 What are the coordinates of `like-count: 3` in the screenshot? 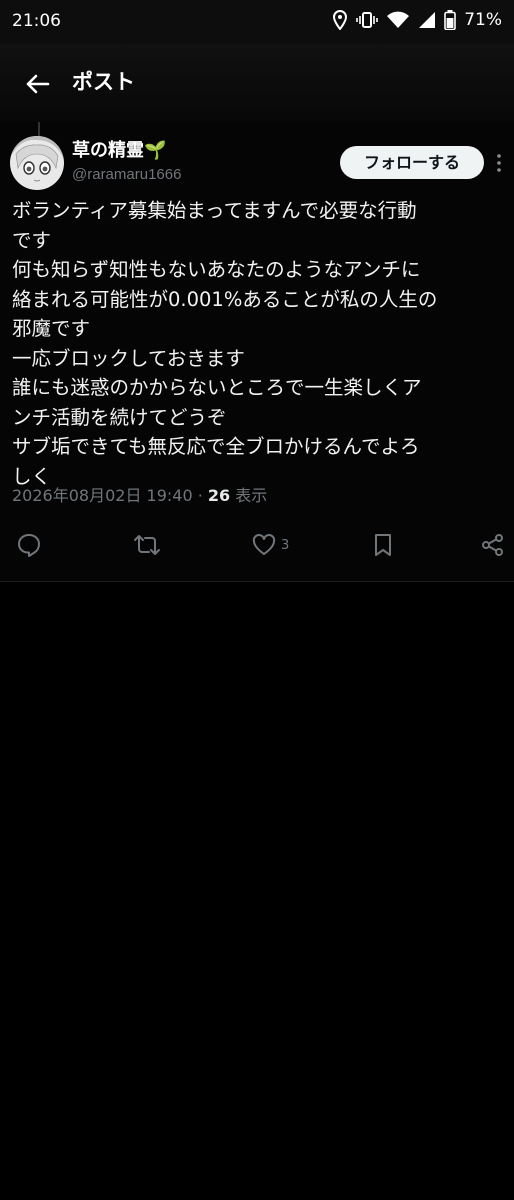 It's located at (285, 545).